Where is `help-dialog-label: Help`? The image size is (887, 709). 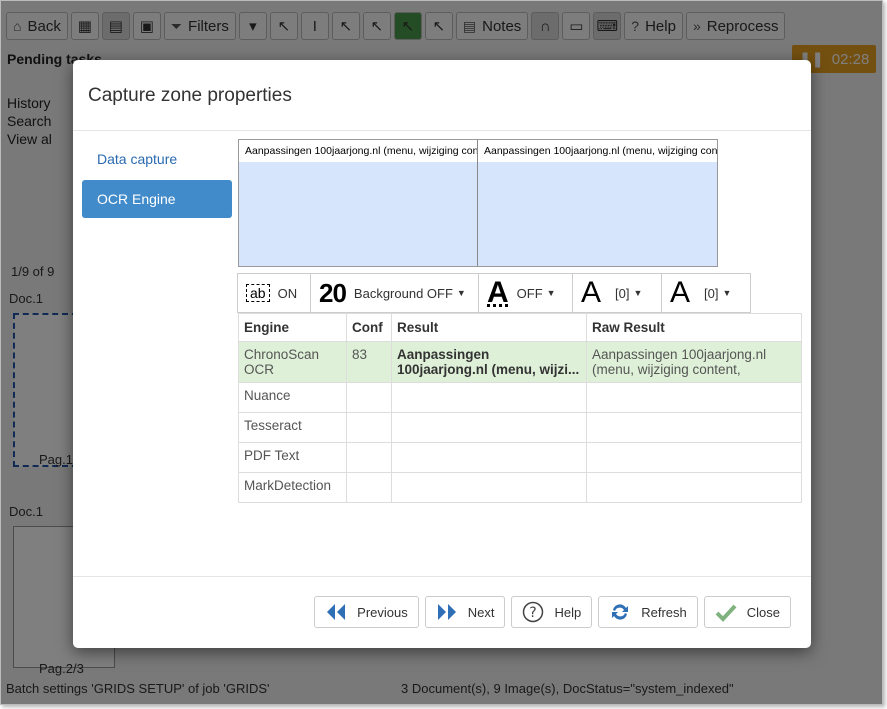 help-dialog-label: Help is located at coordinates (568, 612).